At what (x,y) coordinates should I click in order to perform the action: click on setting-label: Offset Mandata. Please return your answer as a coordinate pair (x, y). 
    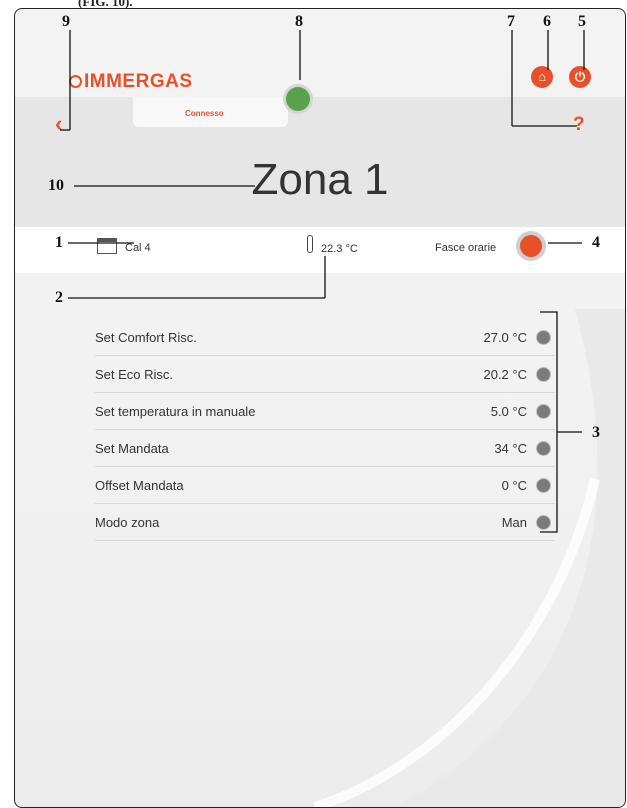
    Looking at the image, I should click on (139, 485).